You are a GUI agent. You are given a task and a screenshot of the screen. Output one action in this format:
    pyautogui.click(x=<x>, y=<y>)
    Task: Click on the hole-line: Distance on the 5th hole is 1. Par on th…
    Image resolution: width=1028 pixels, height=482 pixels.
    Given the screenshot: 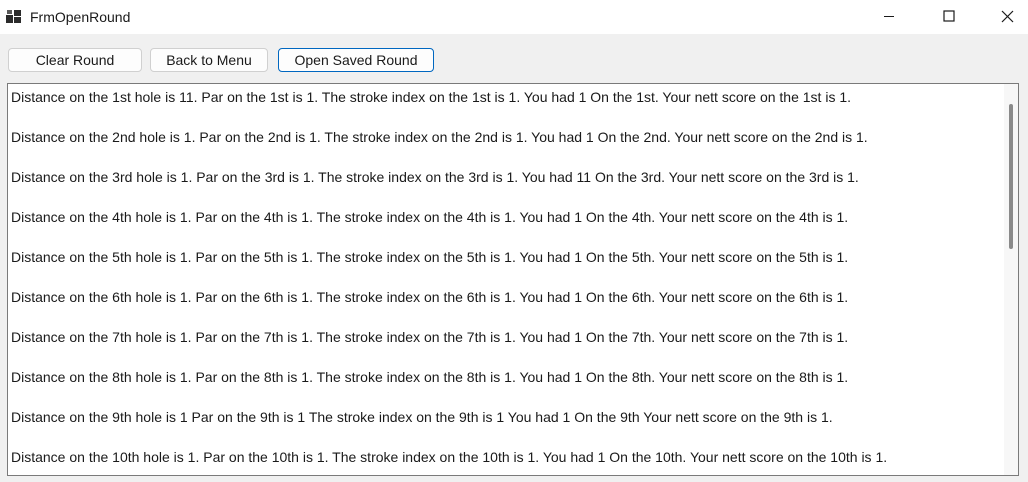 What is the action you would take?
    pyautogui.click(x=430, y=257)
    